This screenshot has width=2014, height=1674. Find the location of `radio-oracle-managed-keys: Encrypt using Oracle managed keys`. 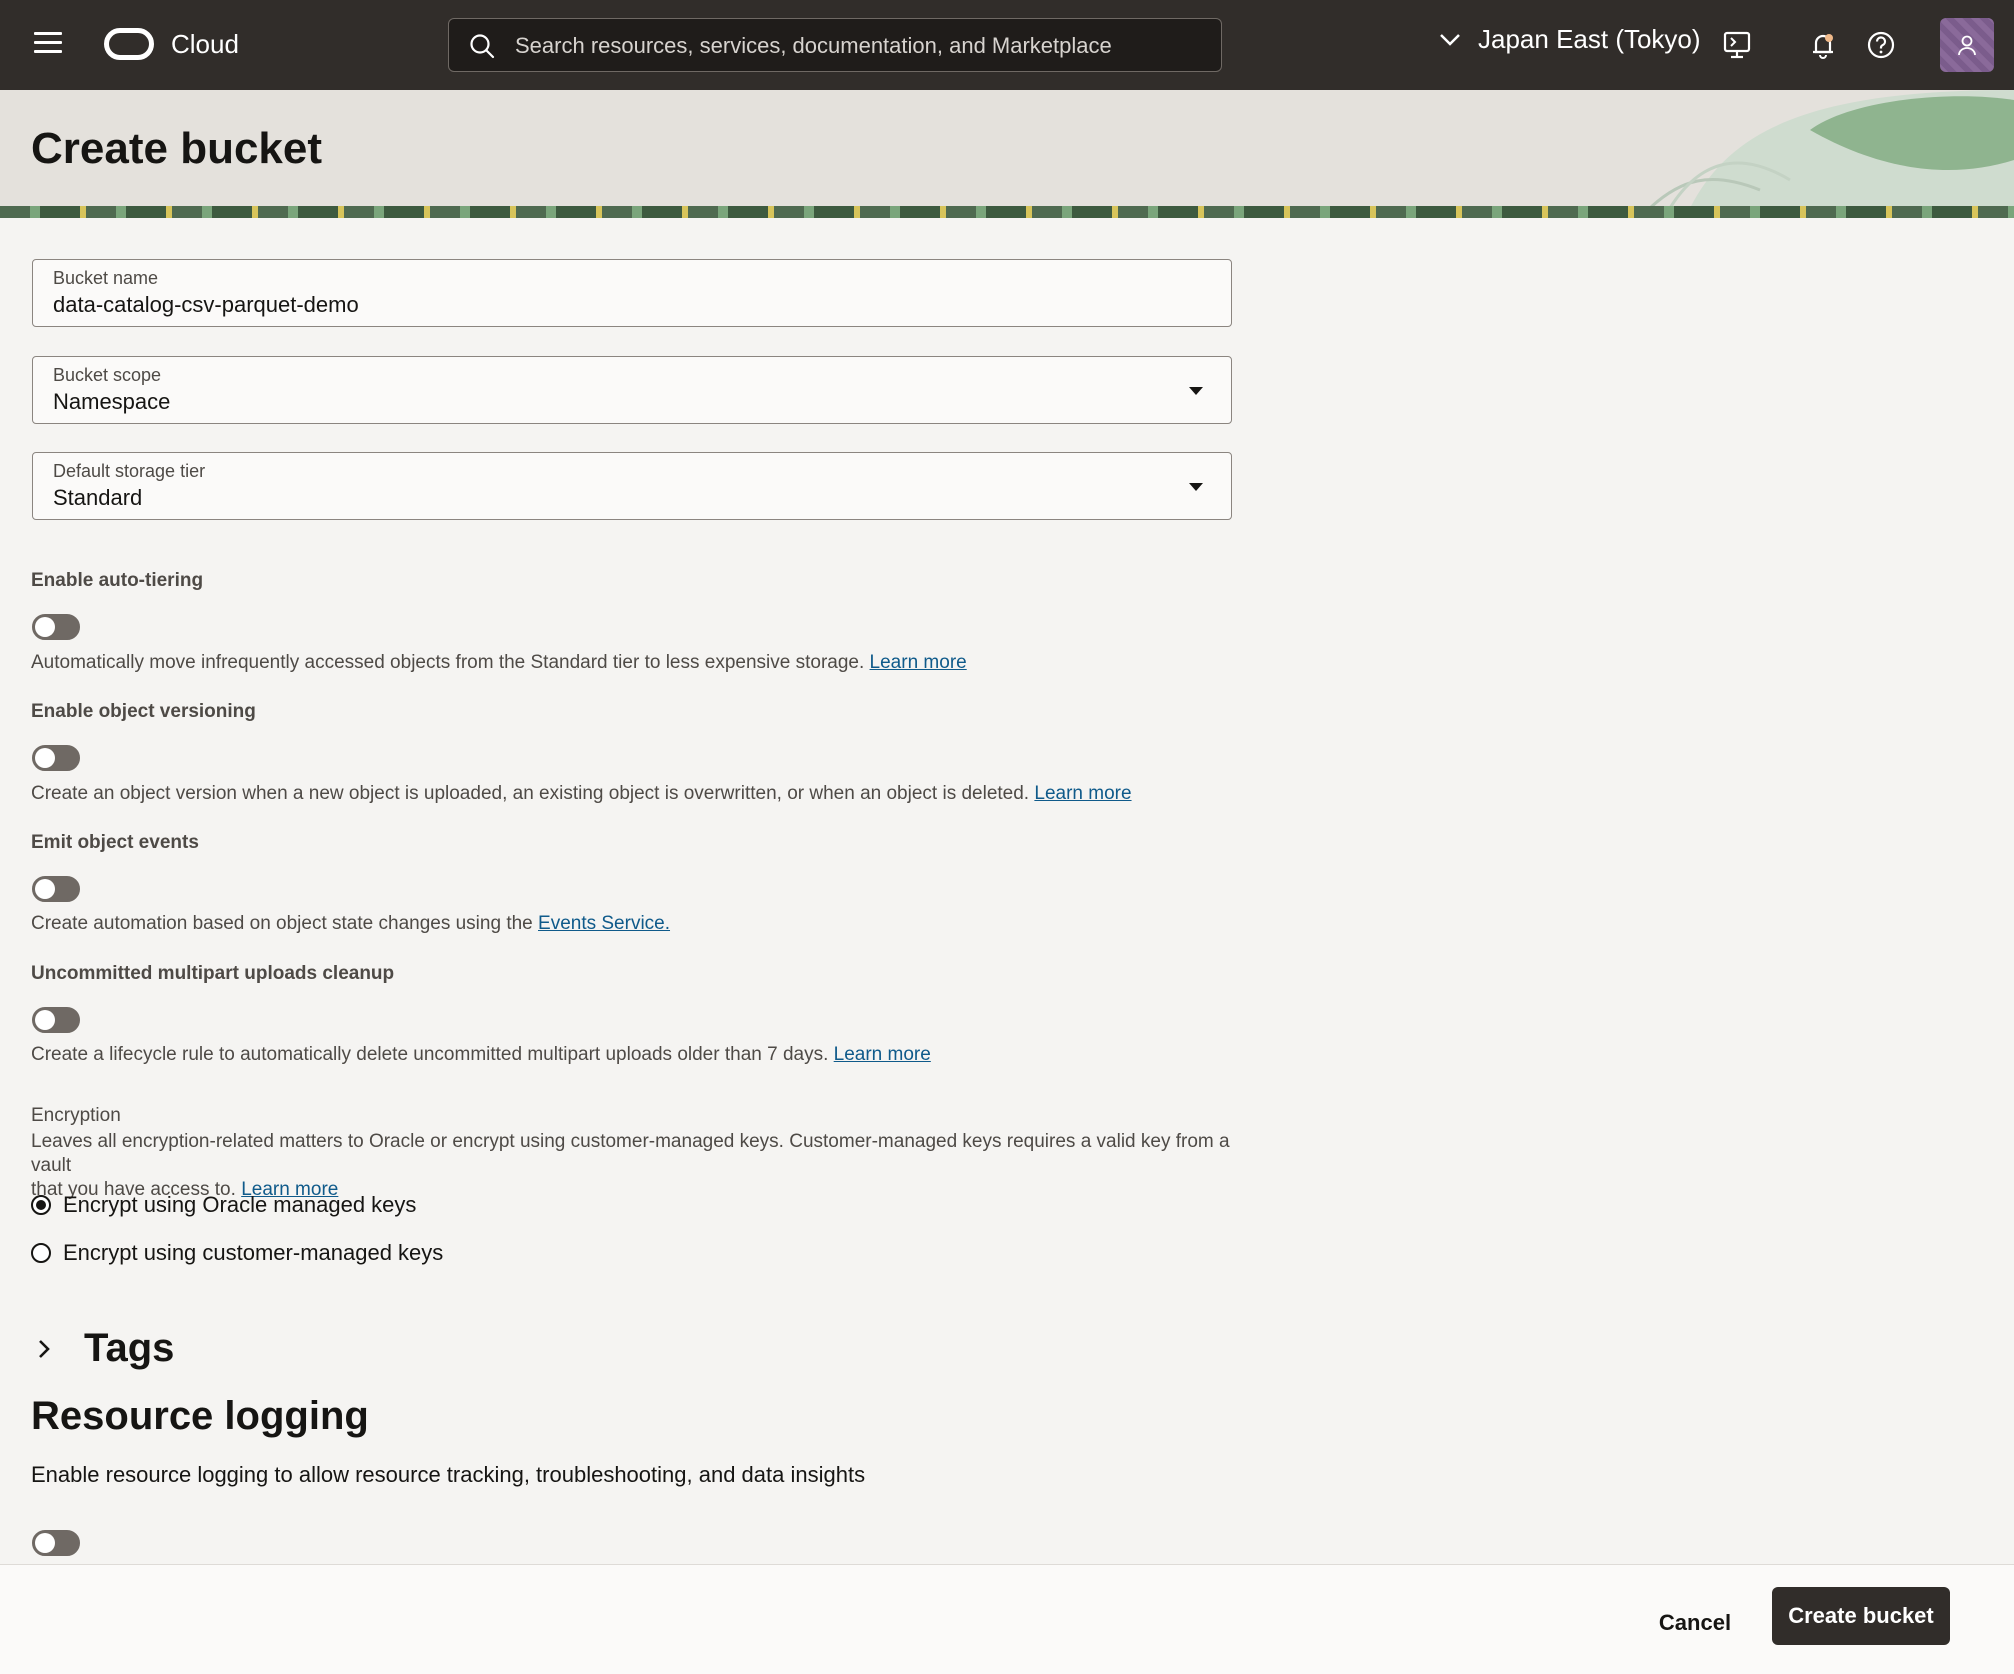

radio-oracle-managed-keys: Encrypt using Oracle managed keys is located at coordinates (223, 1205).